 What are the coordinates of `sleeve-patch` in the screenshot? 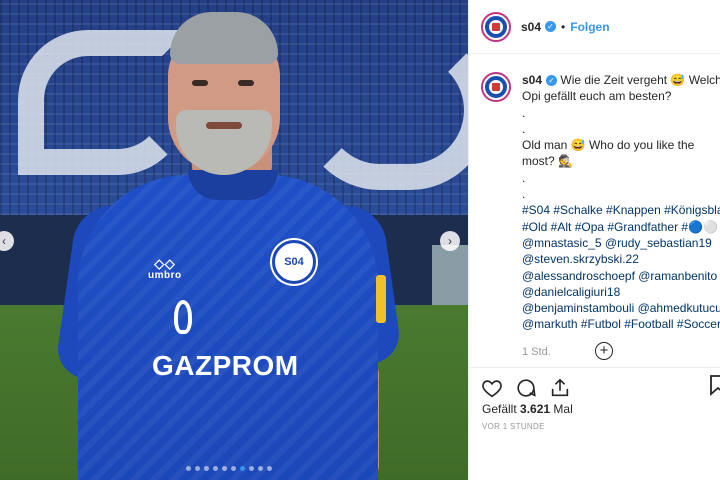 It's located at (381, 299).